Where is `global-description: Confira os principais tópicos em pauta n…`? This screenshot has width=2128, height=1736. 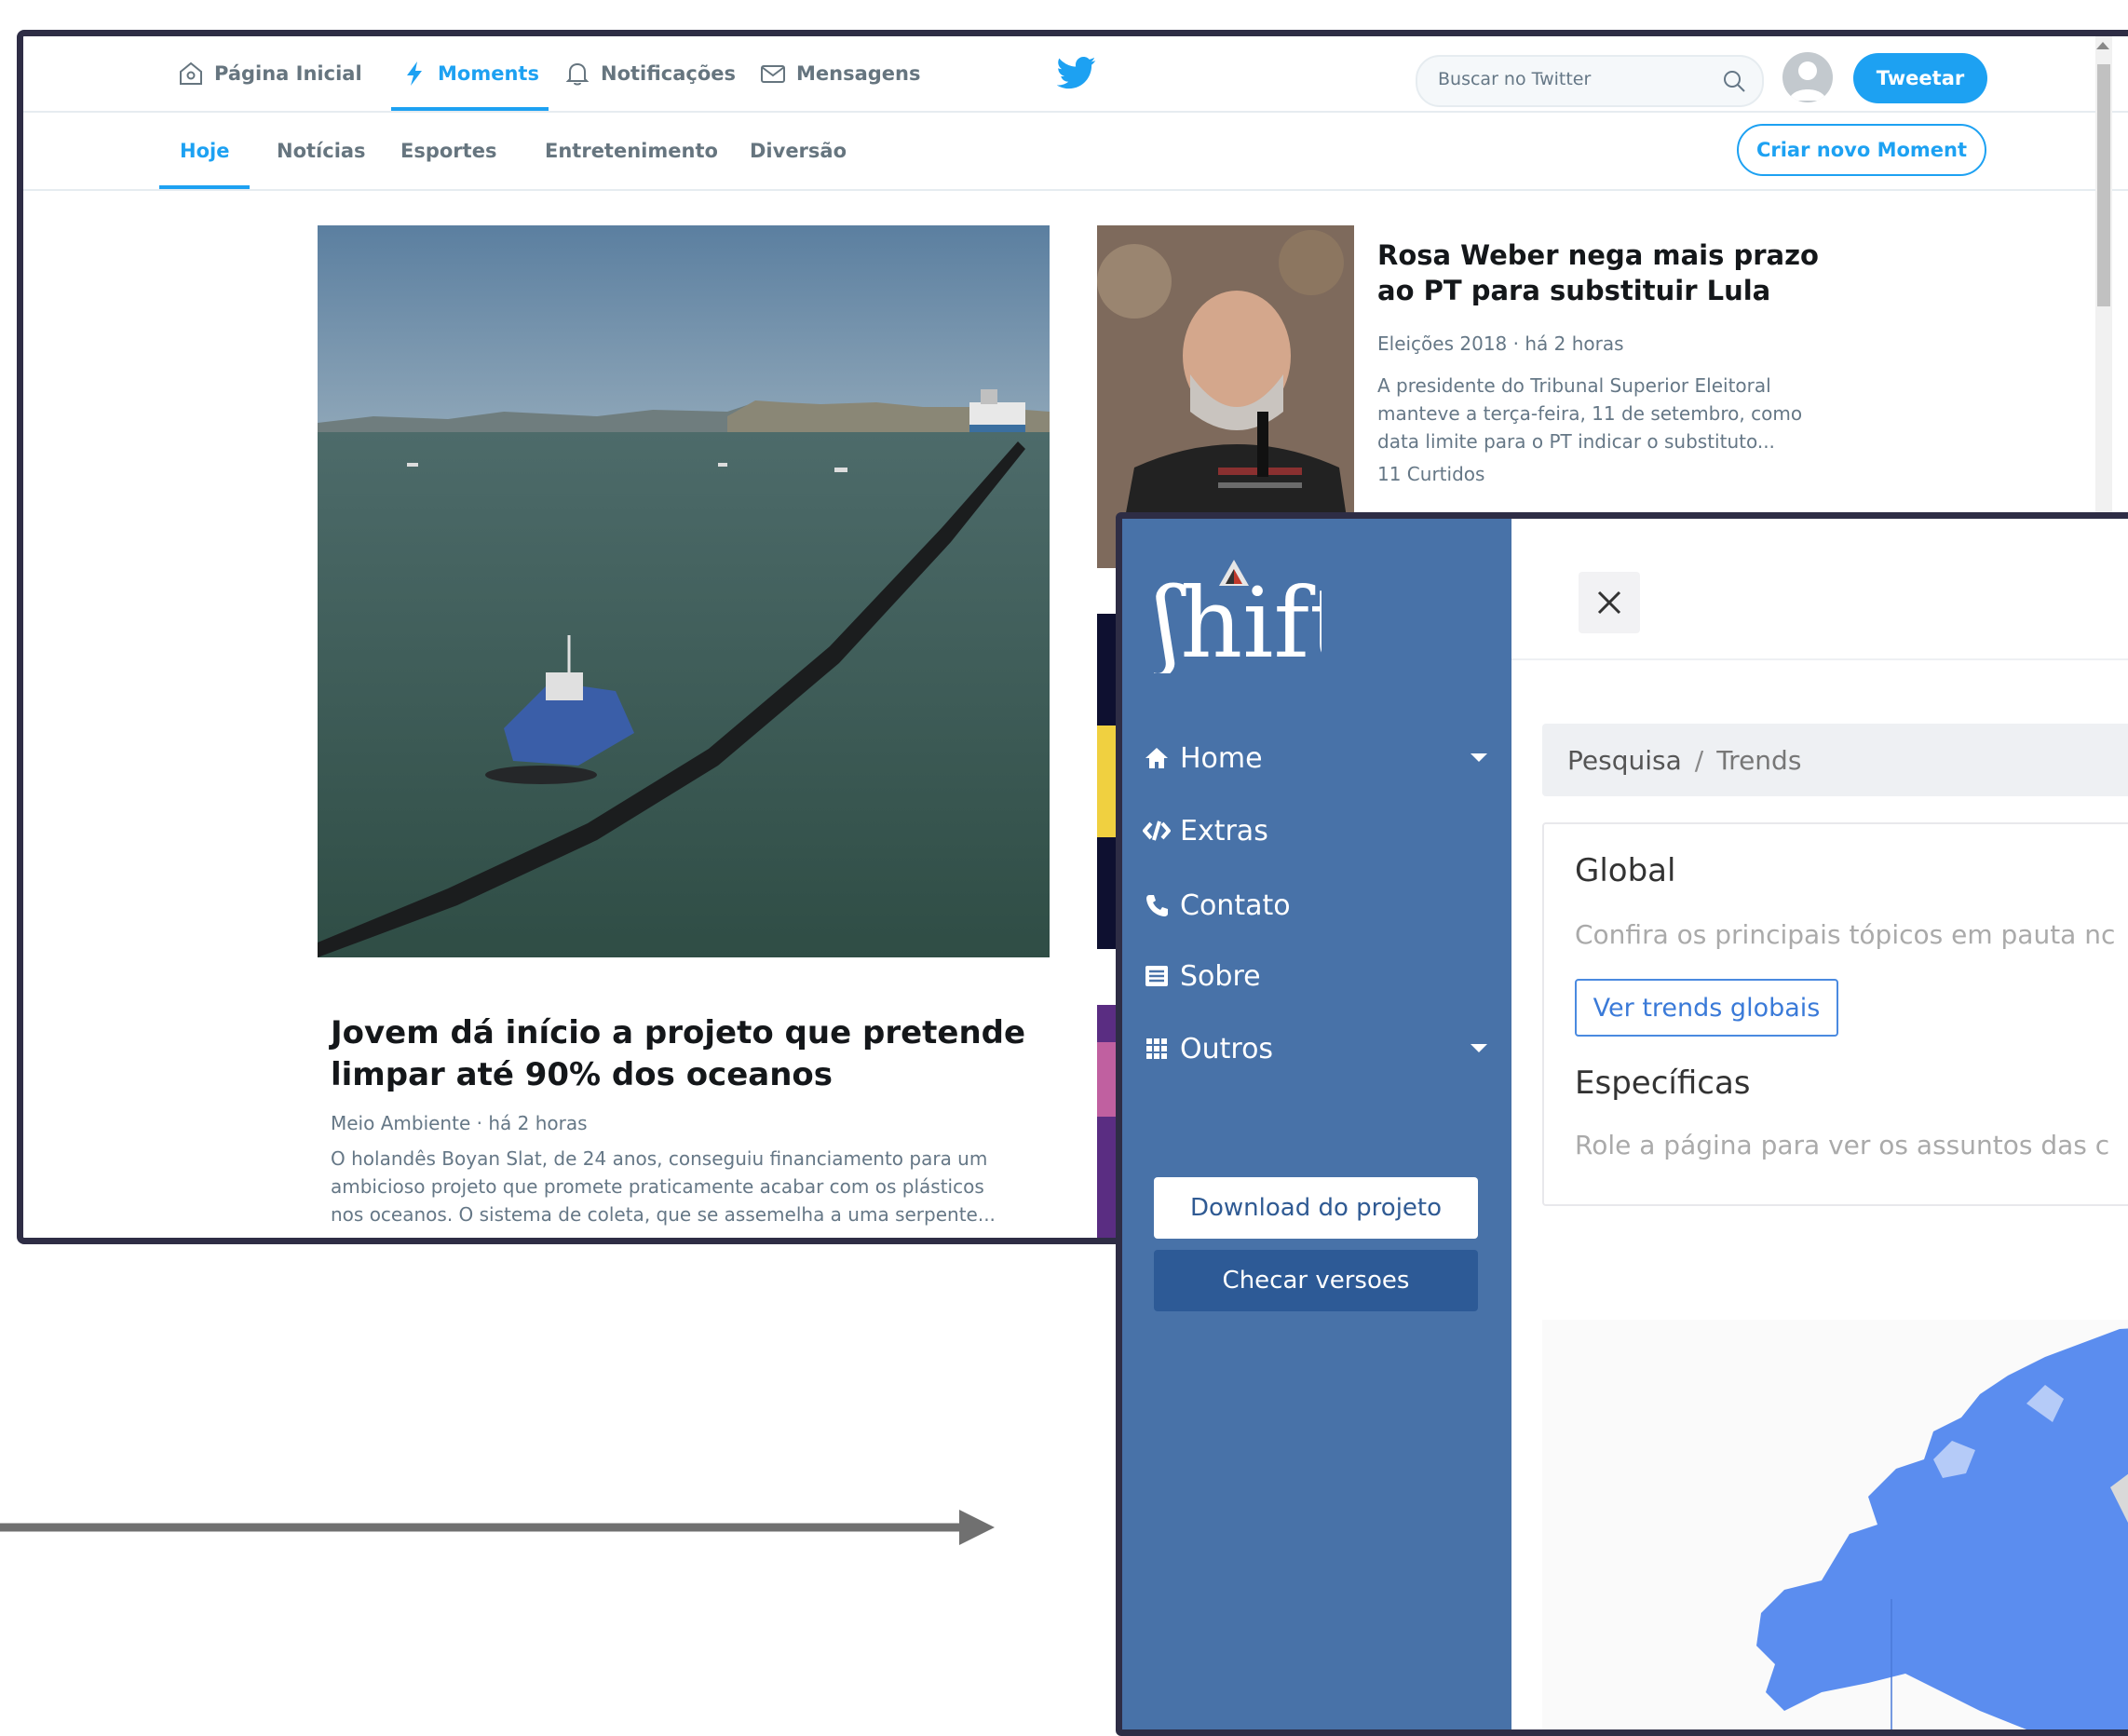
global-description: Confira os principais tópicos em pauta n… is located at coordinates (1845, 934).